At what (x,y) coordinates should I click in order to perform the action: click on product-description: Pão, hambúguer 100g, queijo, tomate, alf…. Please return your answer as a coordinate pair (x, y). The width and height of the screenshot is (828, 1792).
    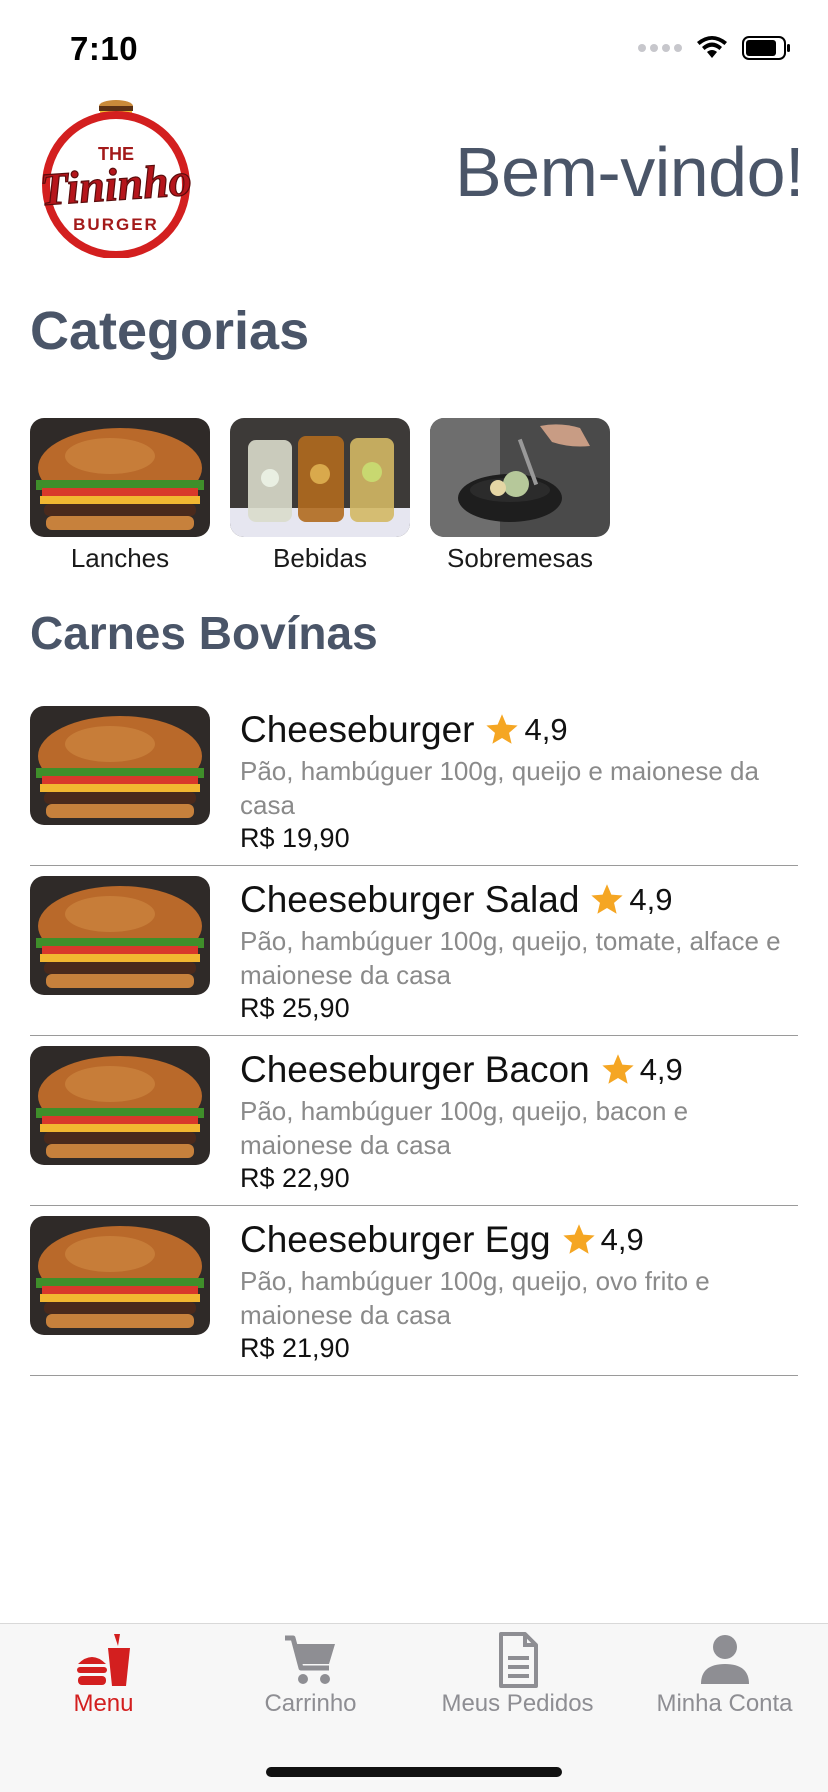
    Looking at the image, I should click on (510, 958).